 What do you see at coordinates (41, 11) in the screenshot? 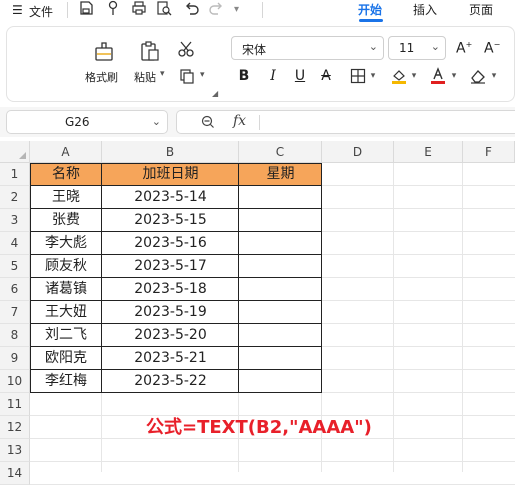
I see `file-menu: 文件` at bounding box center [41, 11].